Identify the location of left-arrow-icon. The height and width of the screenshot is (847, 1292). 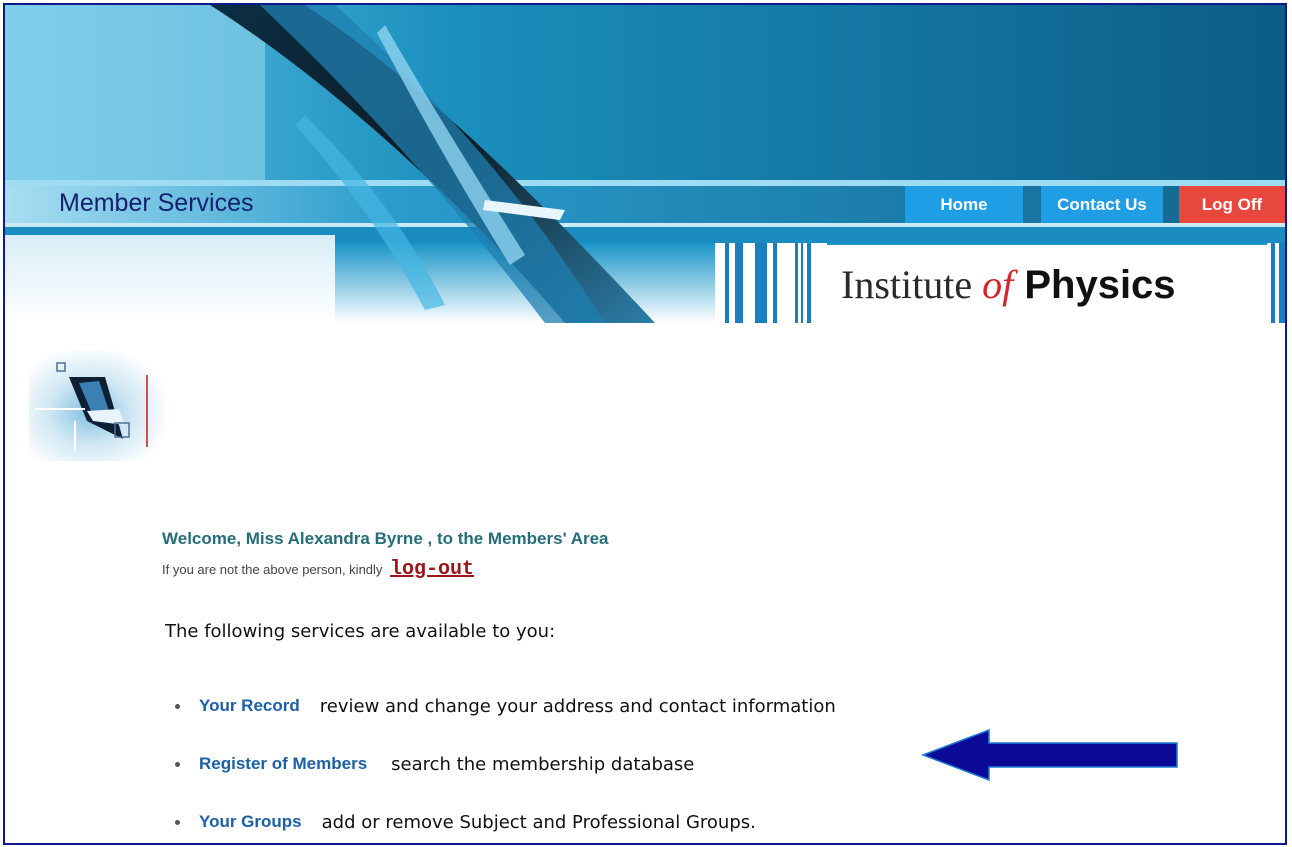
(1049, 755).